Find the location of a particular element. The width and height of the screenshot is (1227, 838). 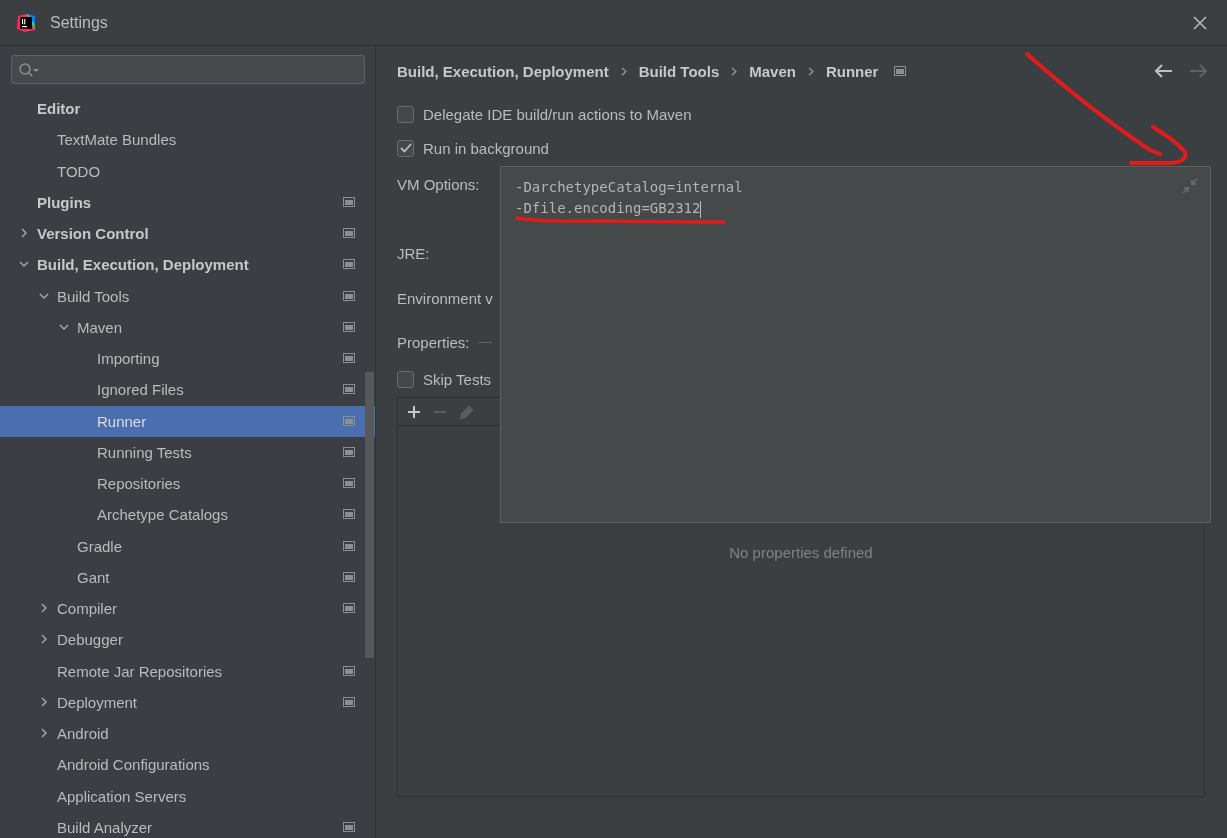

tree-item: Importing is located at coordinates (187, 359).